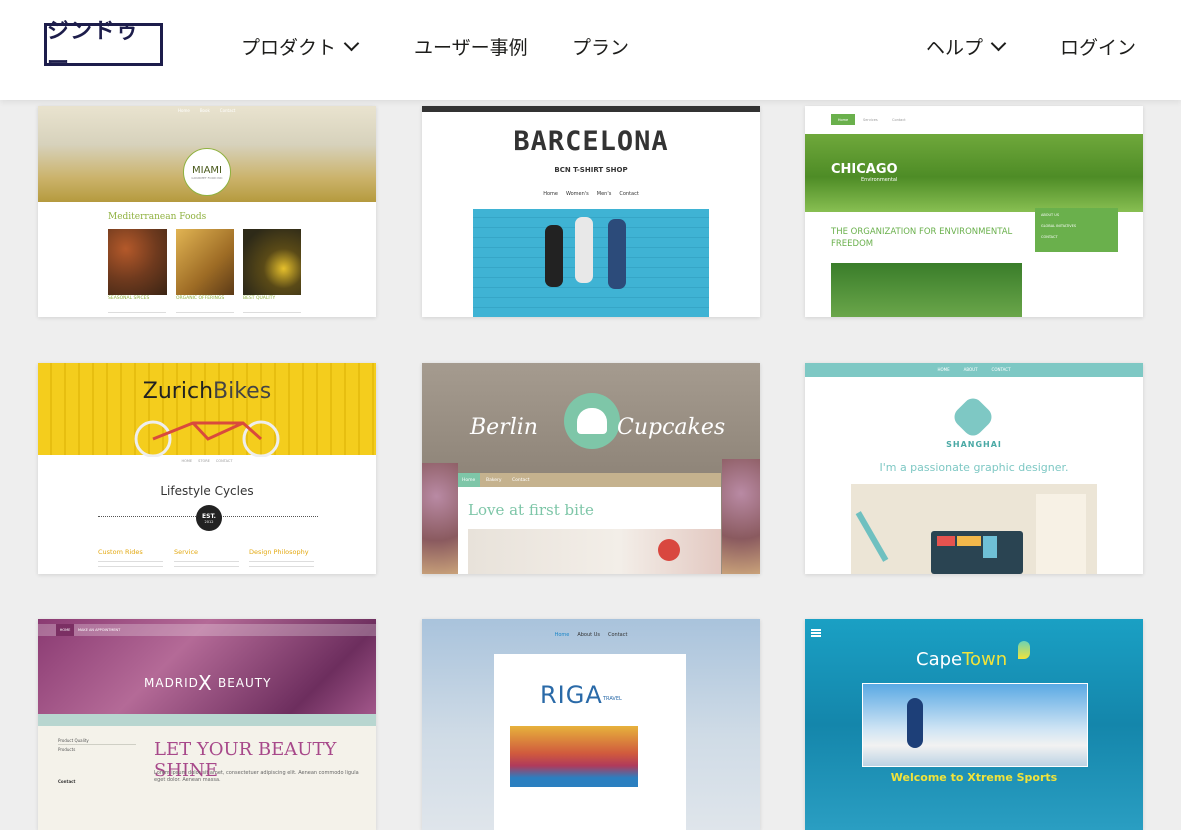  I want to click on shanghai-illustration, so click(974, 529).